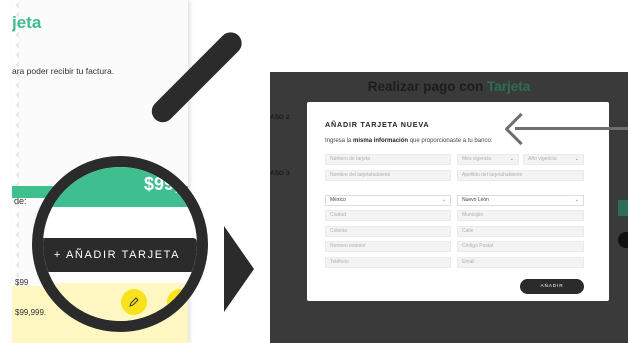  I want to click on modal-description-prefix: Ingresa la, so click(338, 141).